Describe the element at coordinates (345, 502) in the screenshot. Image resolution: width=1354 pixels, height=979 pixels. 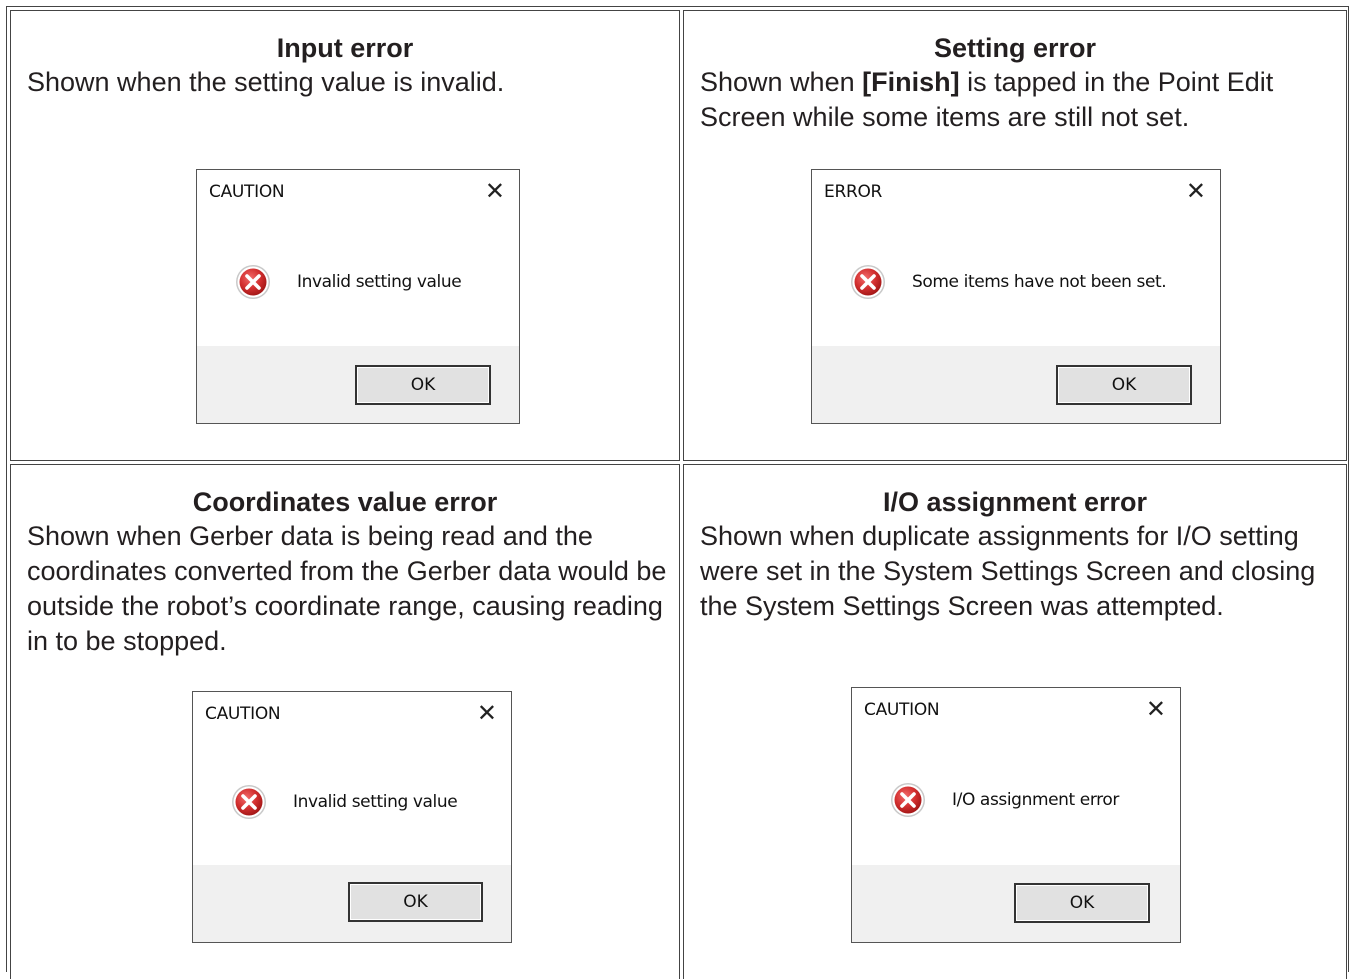
I see `cell-title: Coordinates value error` at that location.